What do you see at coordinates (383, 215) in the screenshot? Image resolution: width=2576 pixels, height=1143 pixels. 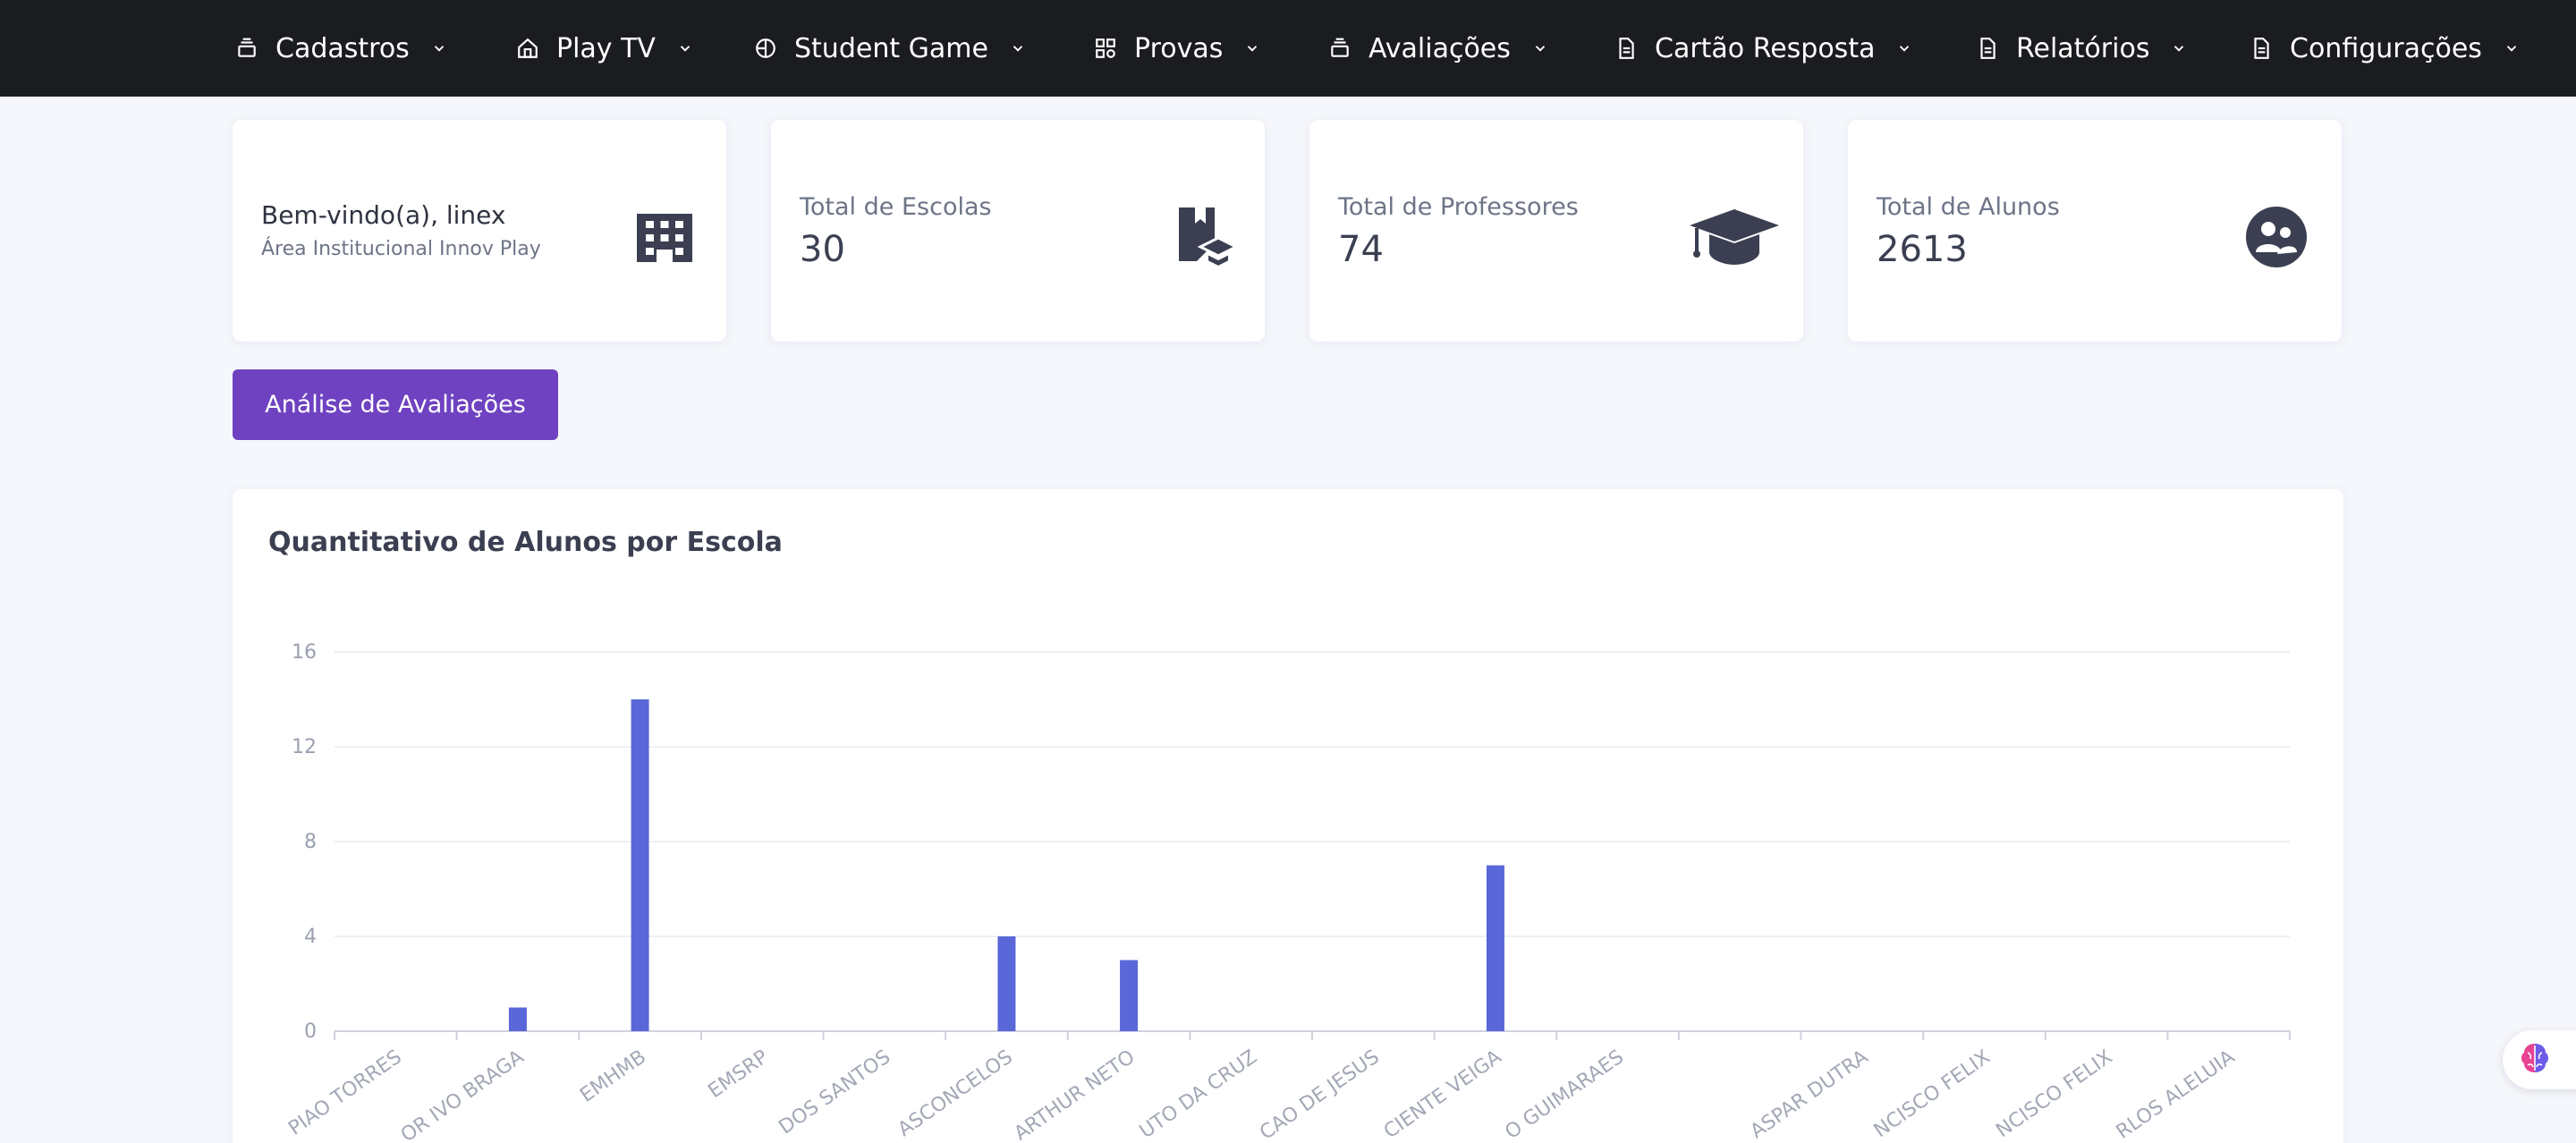 I see `welcome-title: Bem-vindo(a), linex` at bounding box center [383, 215].